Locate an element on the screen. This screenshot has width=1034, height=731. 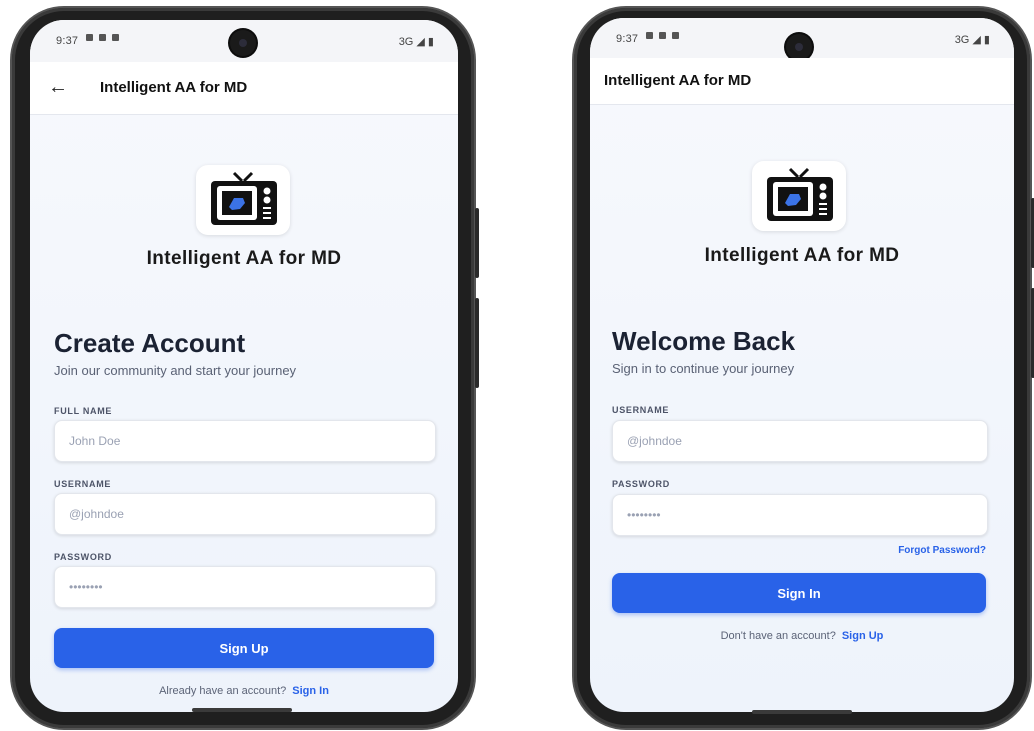
app-bar: Intelligent AA for MD is located at coordinates (802, 81).